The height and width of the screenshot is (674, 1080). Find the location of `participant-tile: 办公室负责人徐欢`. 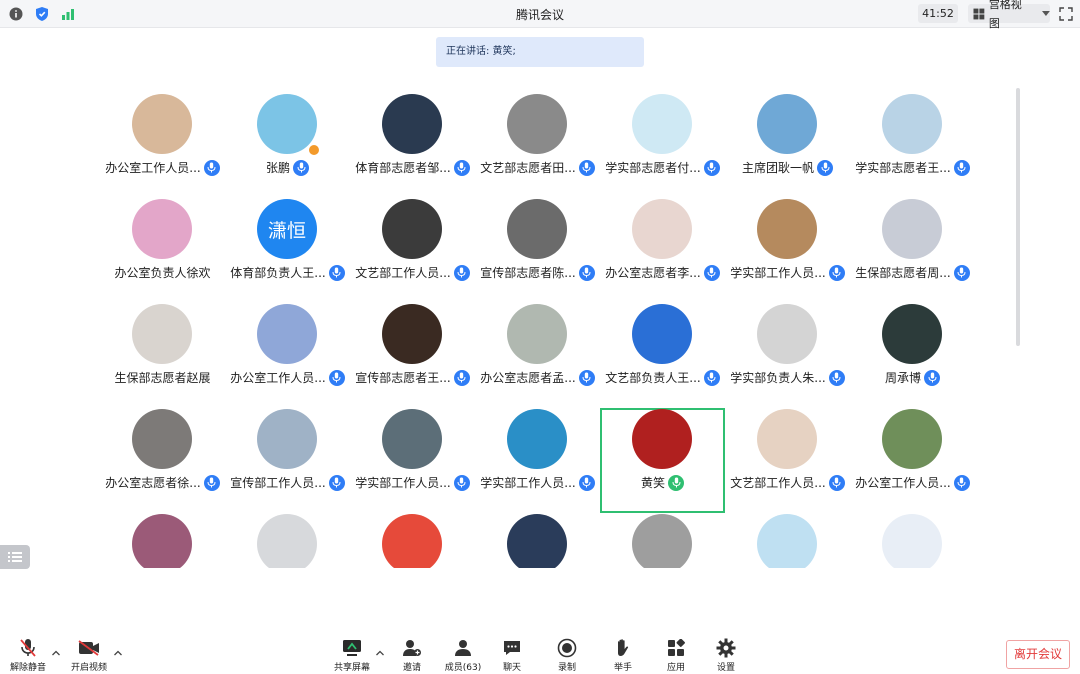

participant-tile: 办公室负责人徐欢 is located at coordinates (162, 250).